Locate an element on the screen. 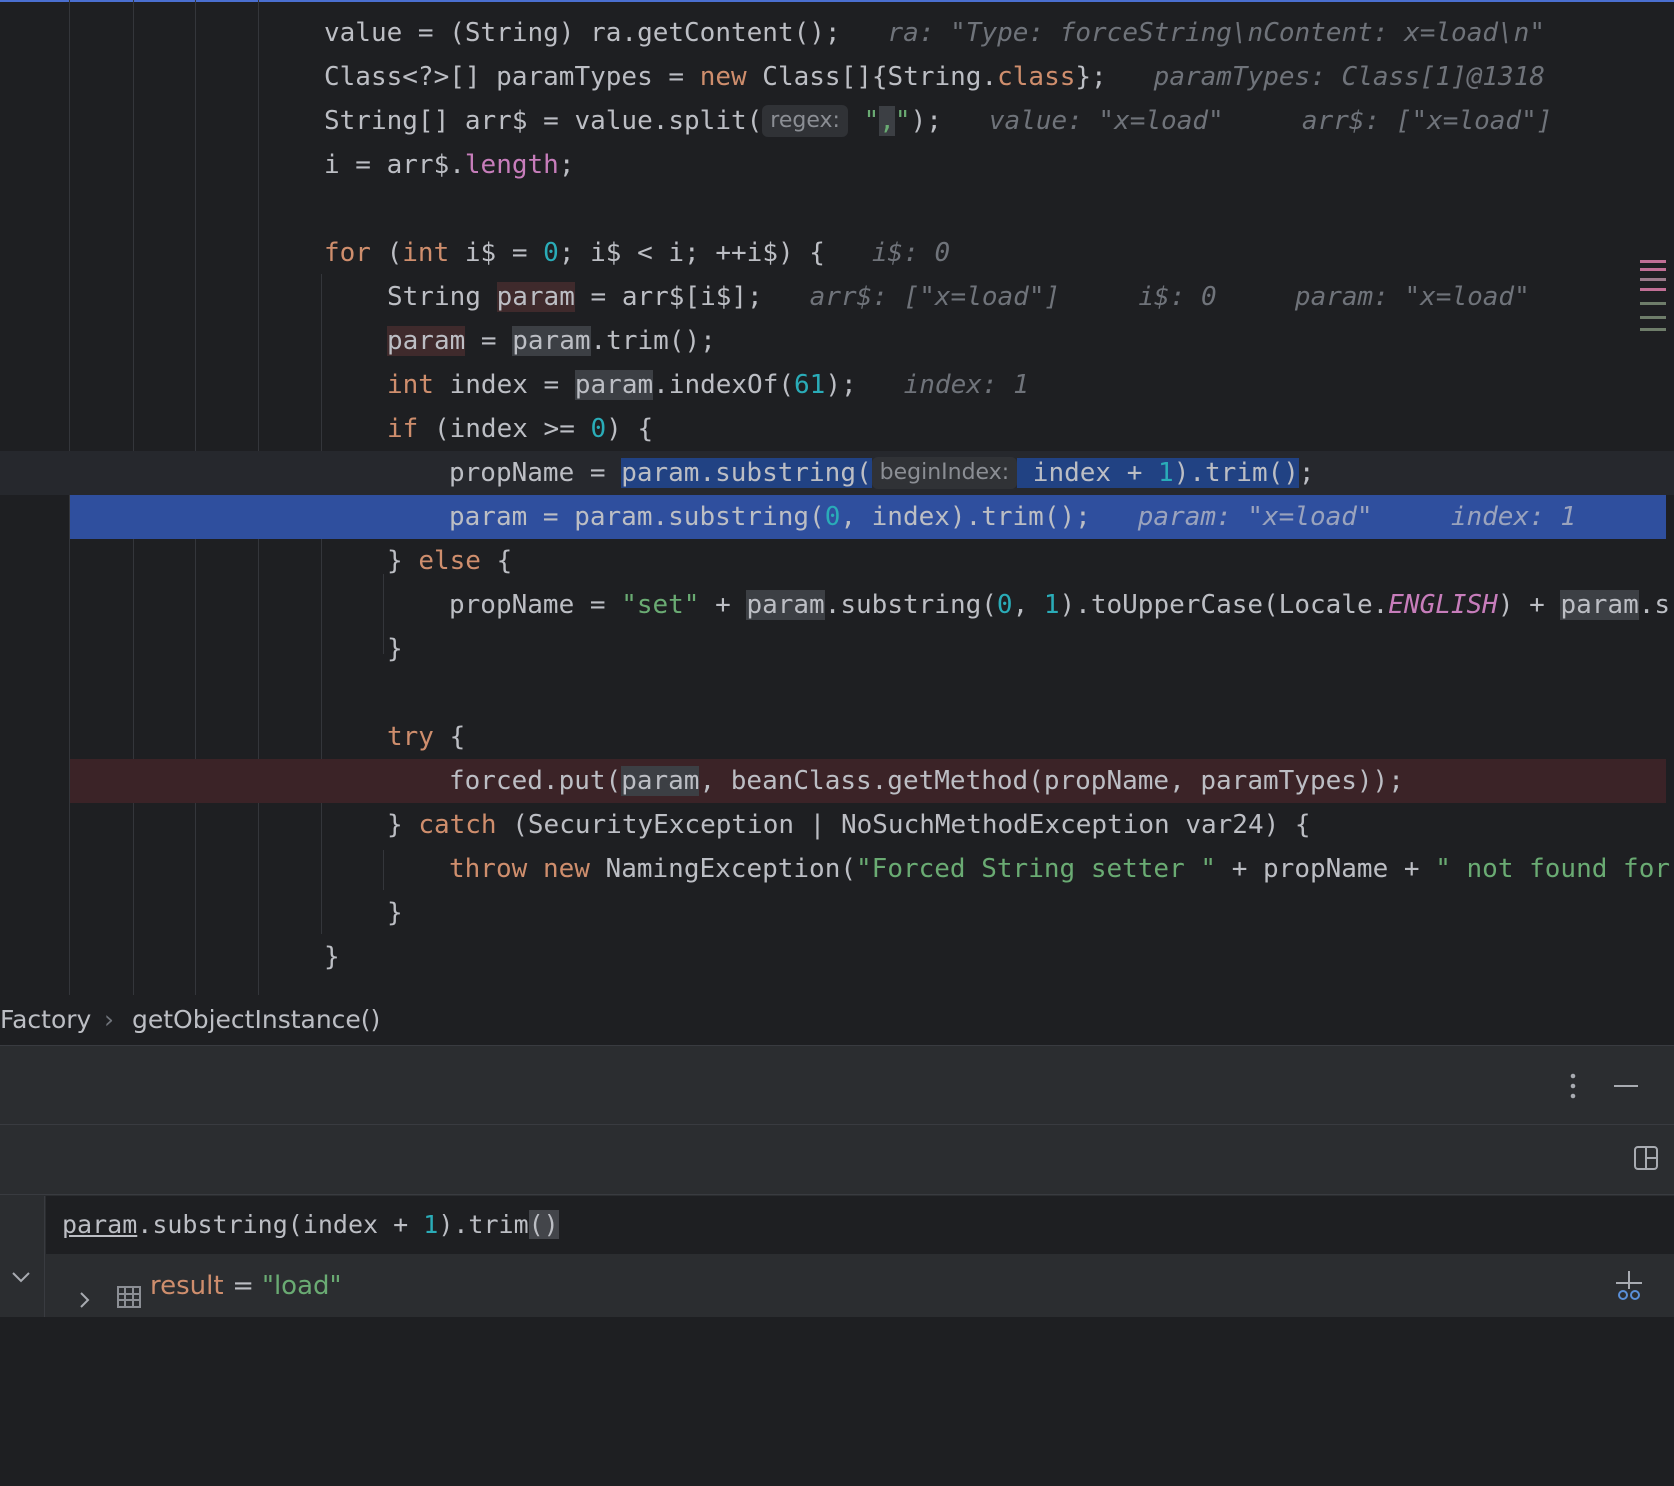 This screenshot has width=1674, height=1486. code-token: ).trim is located at coordinates (483, 1224).